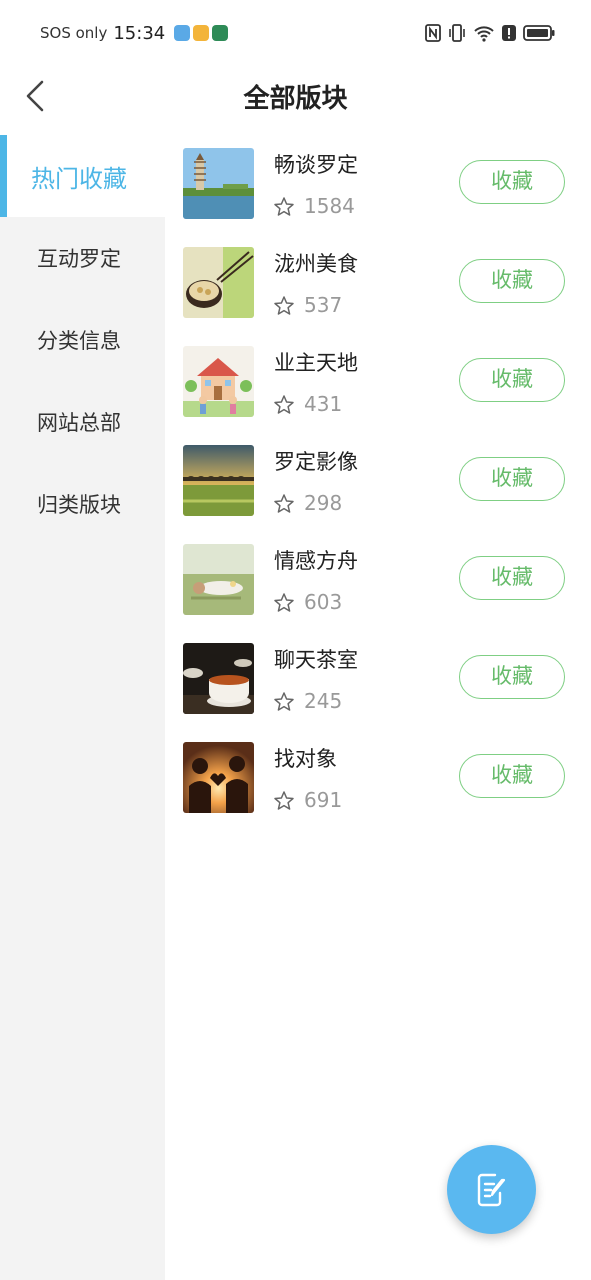 The height and width of the screenshot is (1280, 591). I want to click on favorite-count: 298, so click(323, 503).